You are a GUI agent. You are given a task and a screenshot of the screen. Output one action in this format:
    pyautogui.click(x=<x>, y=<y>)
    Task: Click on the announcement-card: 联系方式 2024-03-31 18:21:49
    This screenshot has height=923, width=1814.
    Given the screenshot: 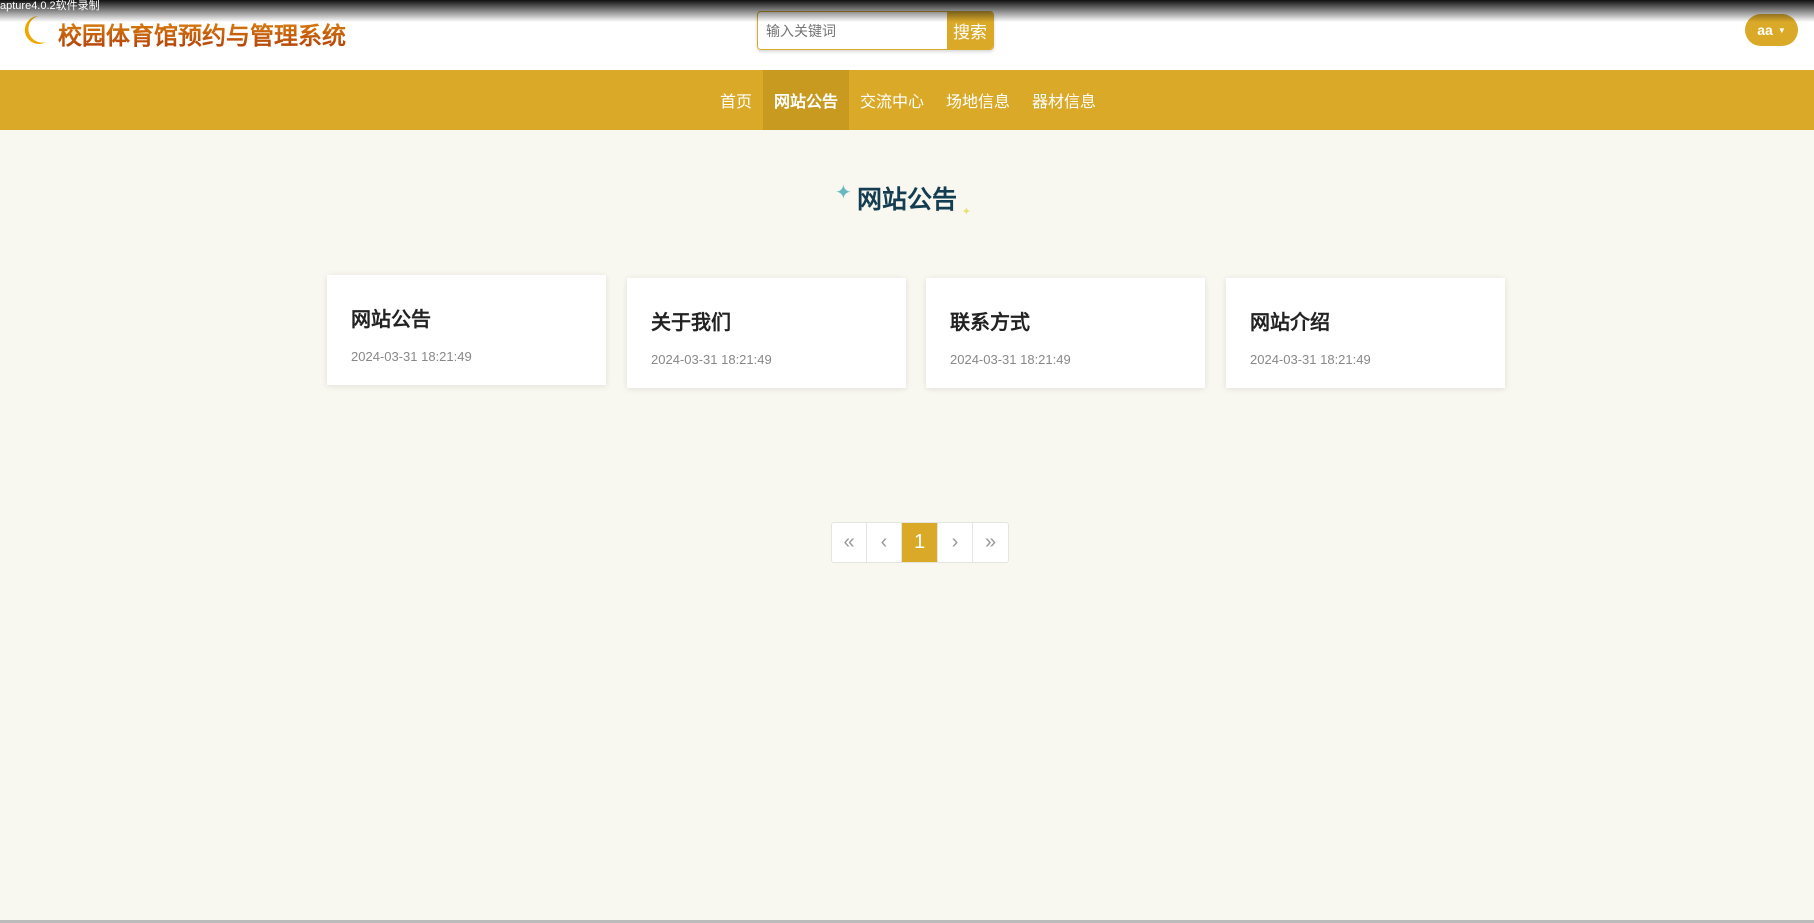 What is the action you would take?
    pyautogui.click(x=1065, y=333)
    